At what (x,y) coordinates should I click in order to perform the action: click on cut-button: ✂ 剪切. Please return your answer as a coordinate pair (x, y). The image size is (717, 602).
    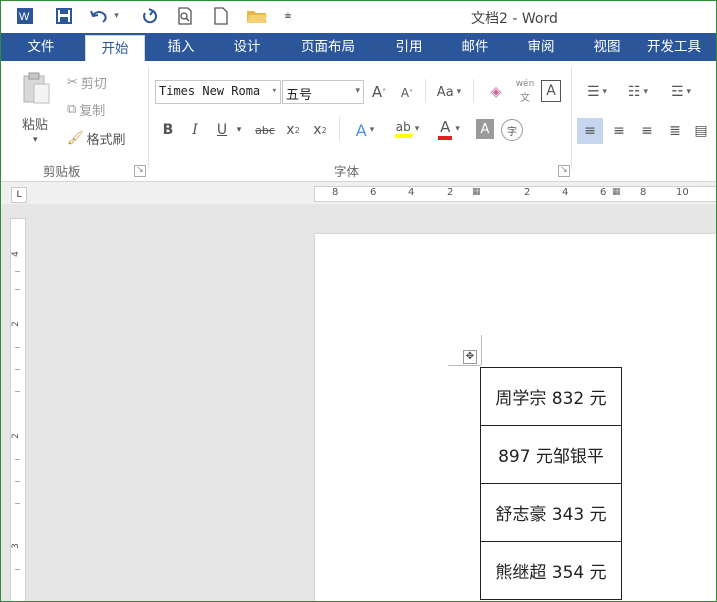
    Looking at the image, I should click on (87, 82).